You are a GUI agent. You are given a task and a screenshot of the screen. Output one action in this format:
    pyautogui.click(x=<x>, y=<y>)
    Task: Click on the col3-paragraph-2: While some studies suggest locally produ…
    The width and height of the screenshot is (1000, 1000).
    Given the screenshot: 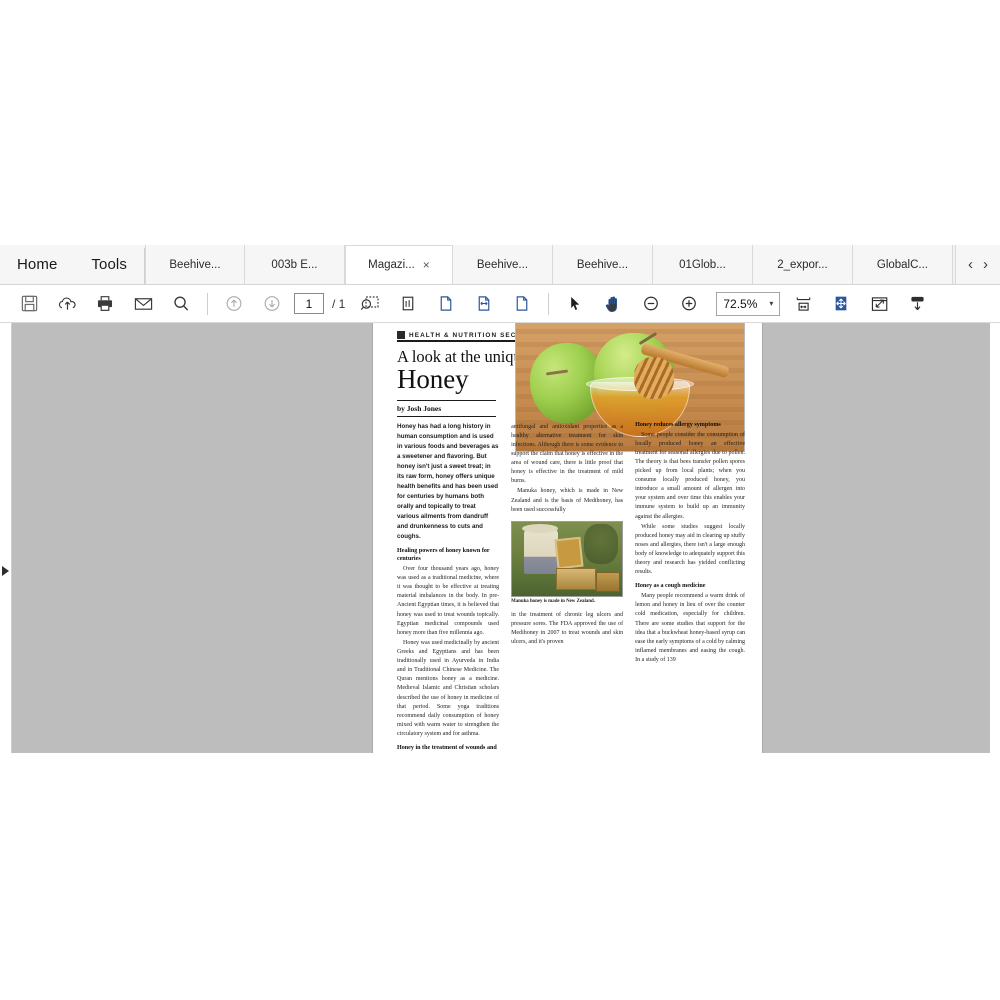 What is the action you would take?
    pyautogui.click(x=690, y=549)
    